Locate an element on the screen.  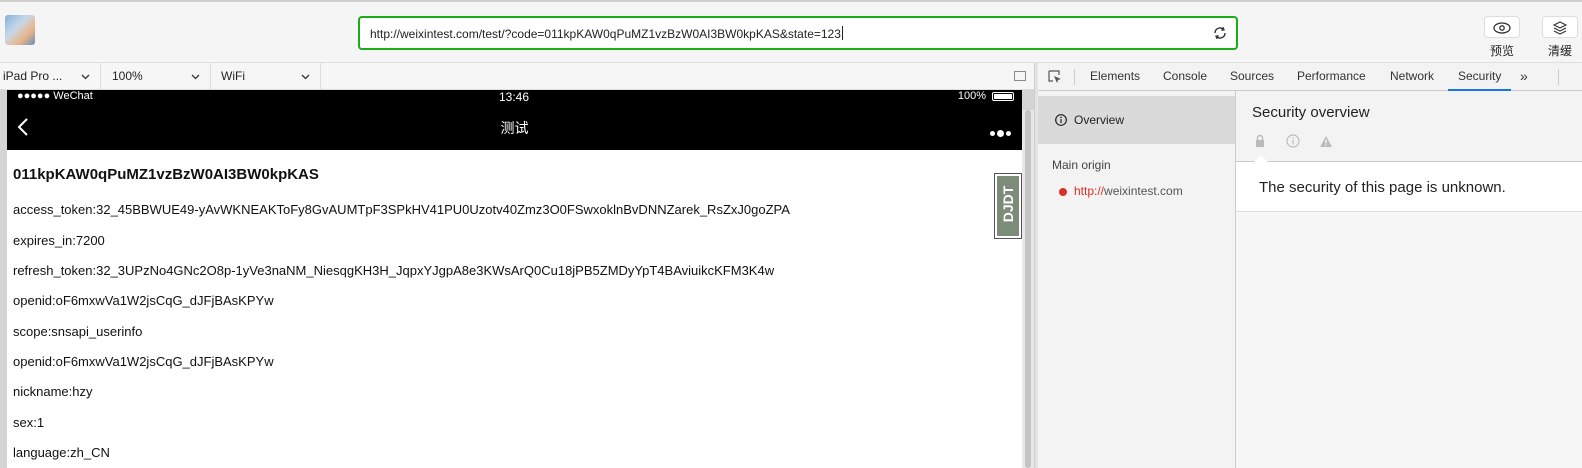
insecure-dot-icon is located at coordinates (1063, 192).